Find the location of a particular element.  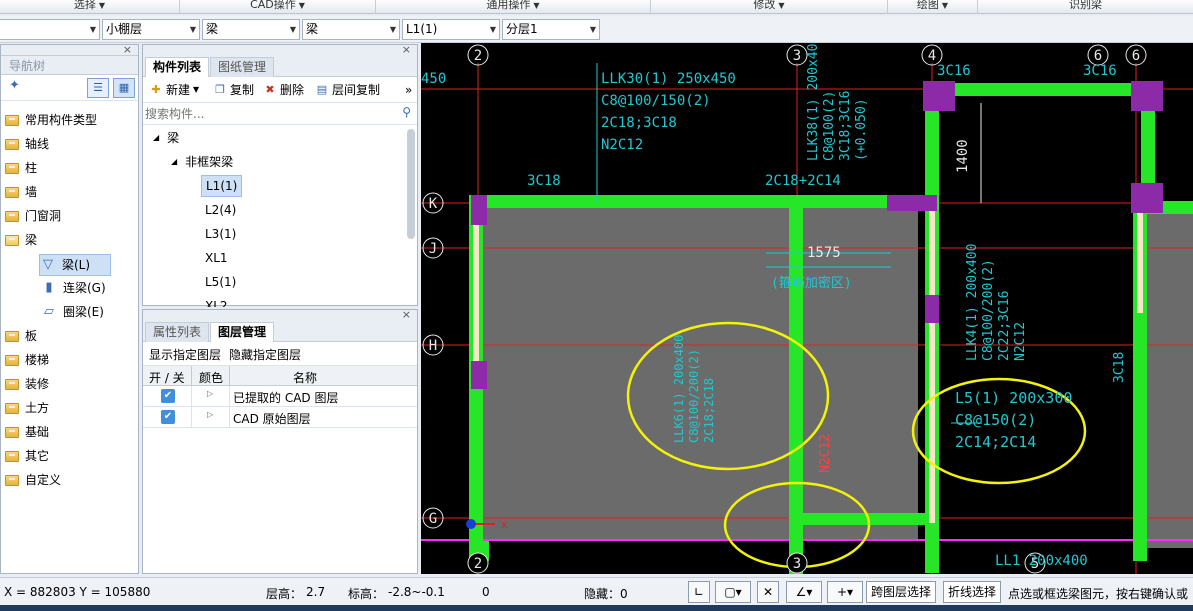

nav-item-decoration: 装修 is located at coordinates (27, 384).